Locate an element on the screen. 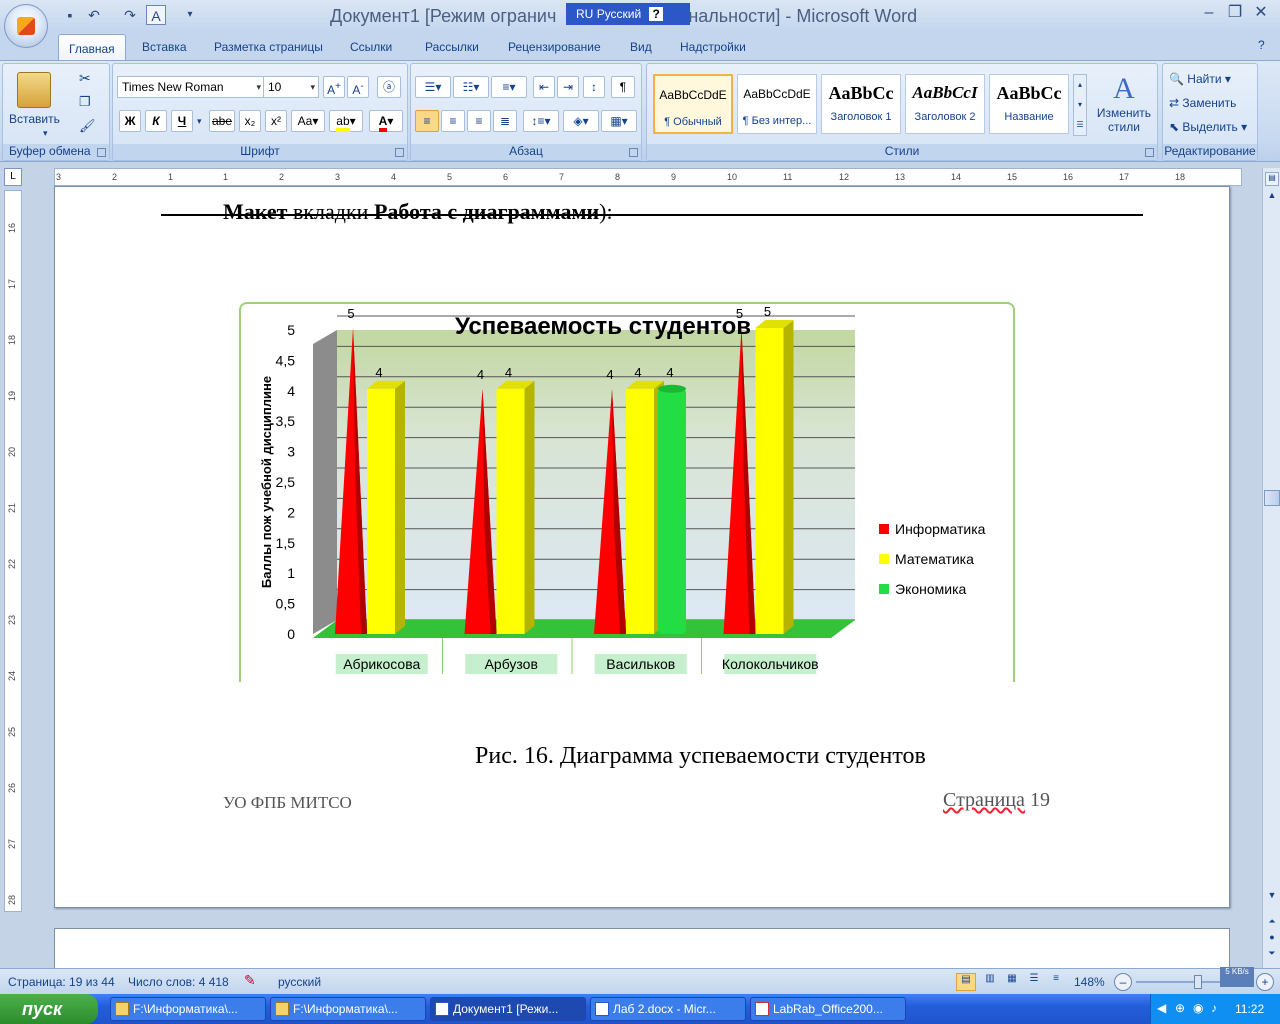 The image size is (1280, 1024). font-family-select: Times New Roman ▾ is located at coordinates (191, 87).